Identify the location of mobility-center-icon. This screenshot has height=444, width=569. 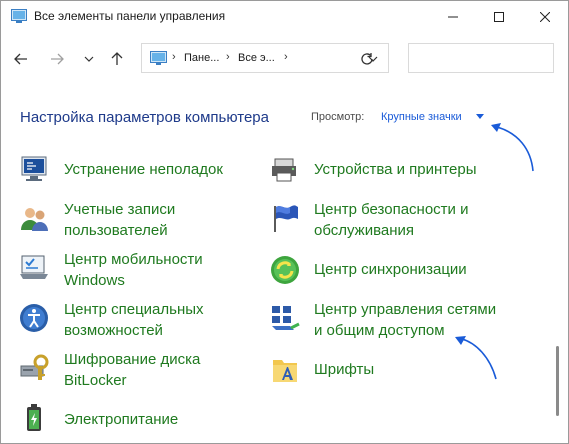
(34, 267).